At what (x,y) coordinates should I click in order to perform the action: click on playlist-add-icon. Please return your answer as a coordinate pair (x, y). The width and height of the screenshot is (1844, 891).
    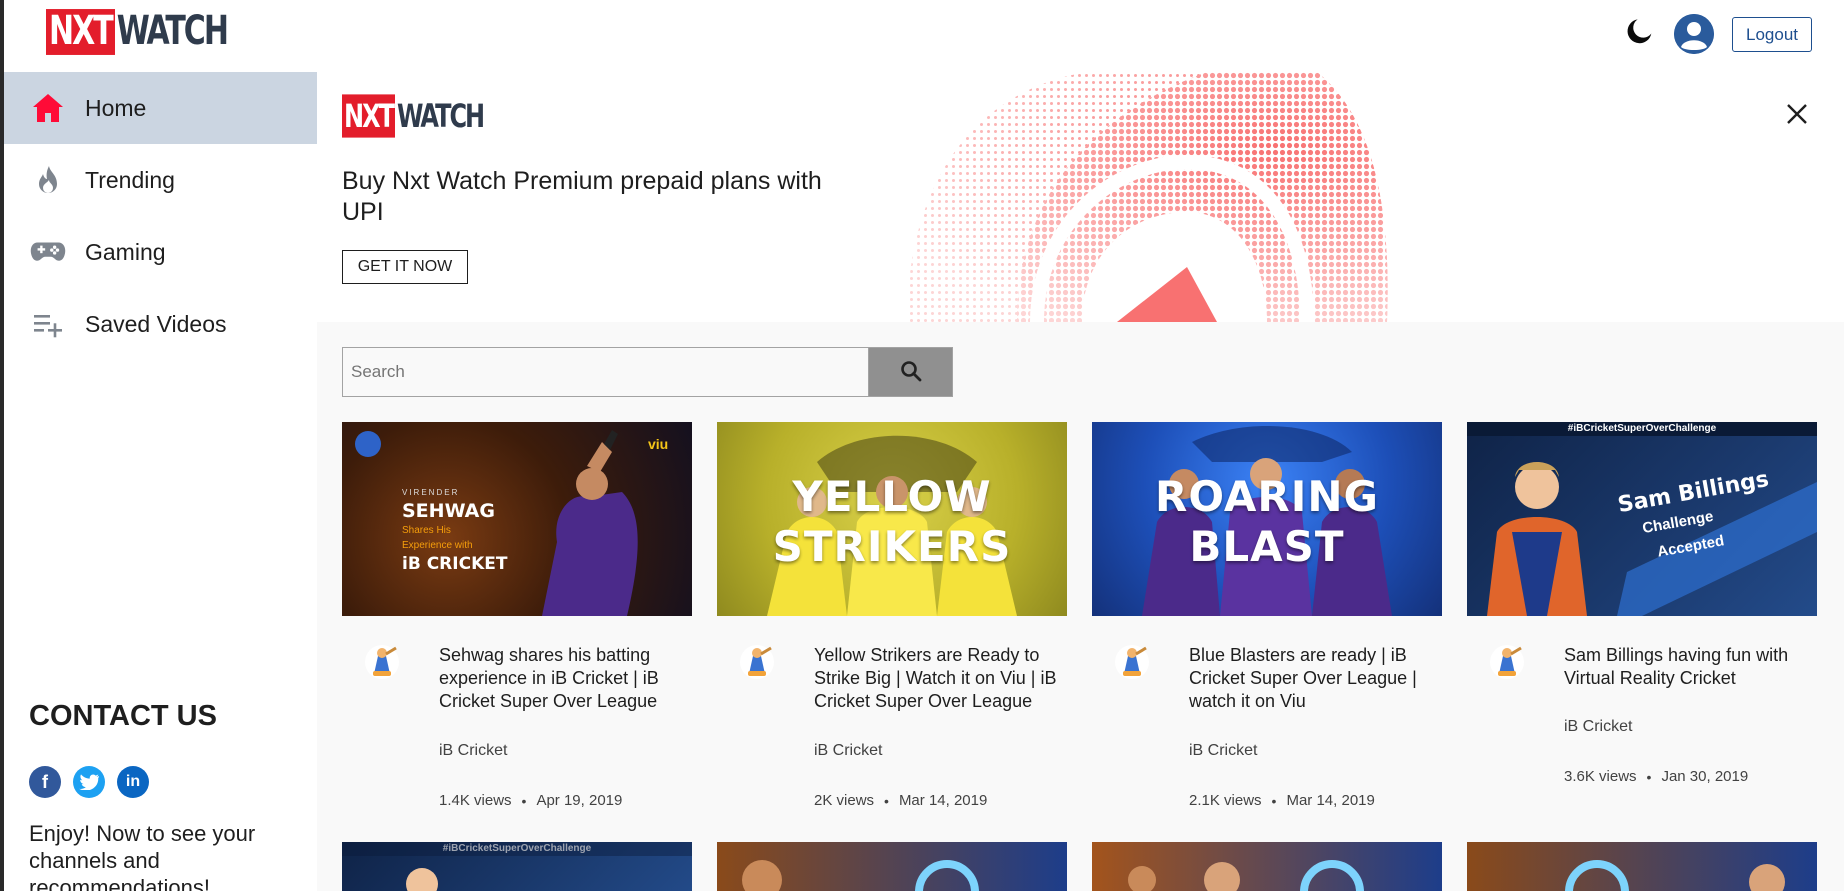
    Looking at the image, I should click on (48, 324).